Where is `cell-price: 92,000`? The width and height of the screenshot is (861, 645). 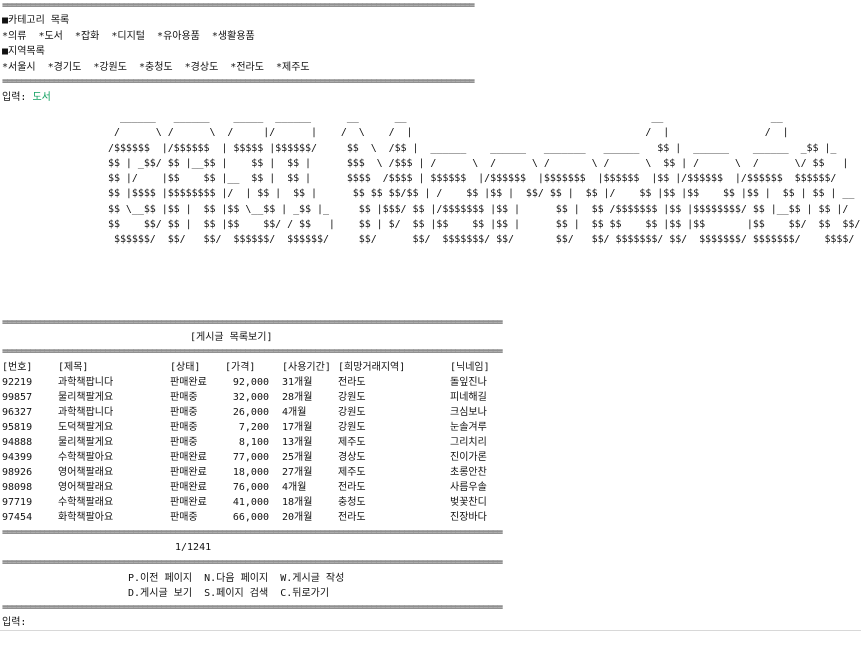
cell-price: 92,000 is located at coordinates (250, 382).